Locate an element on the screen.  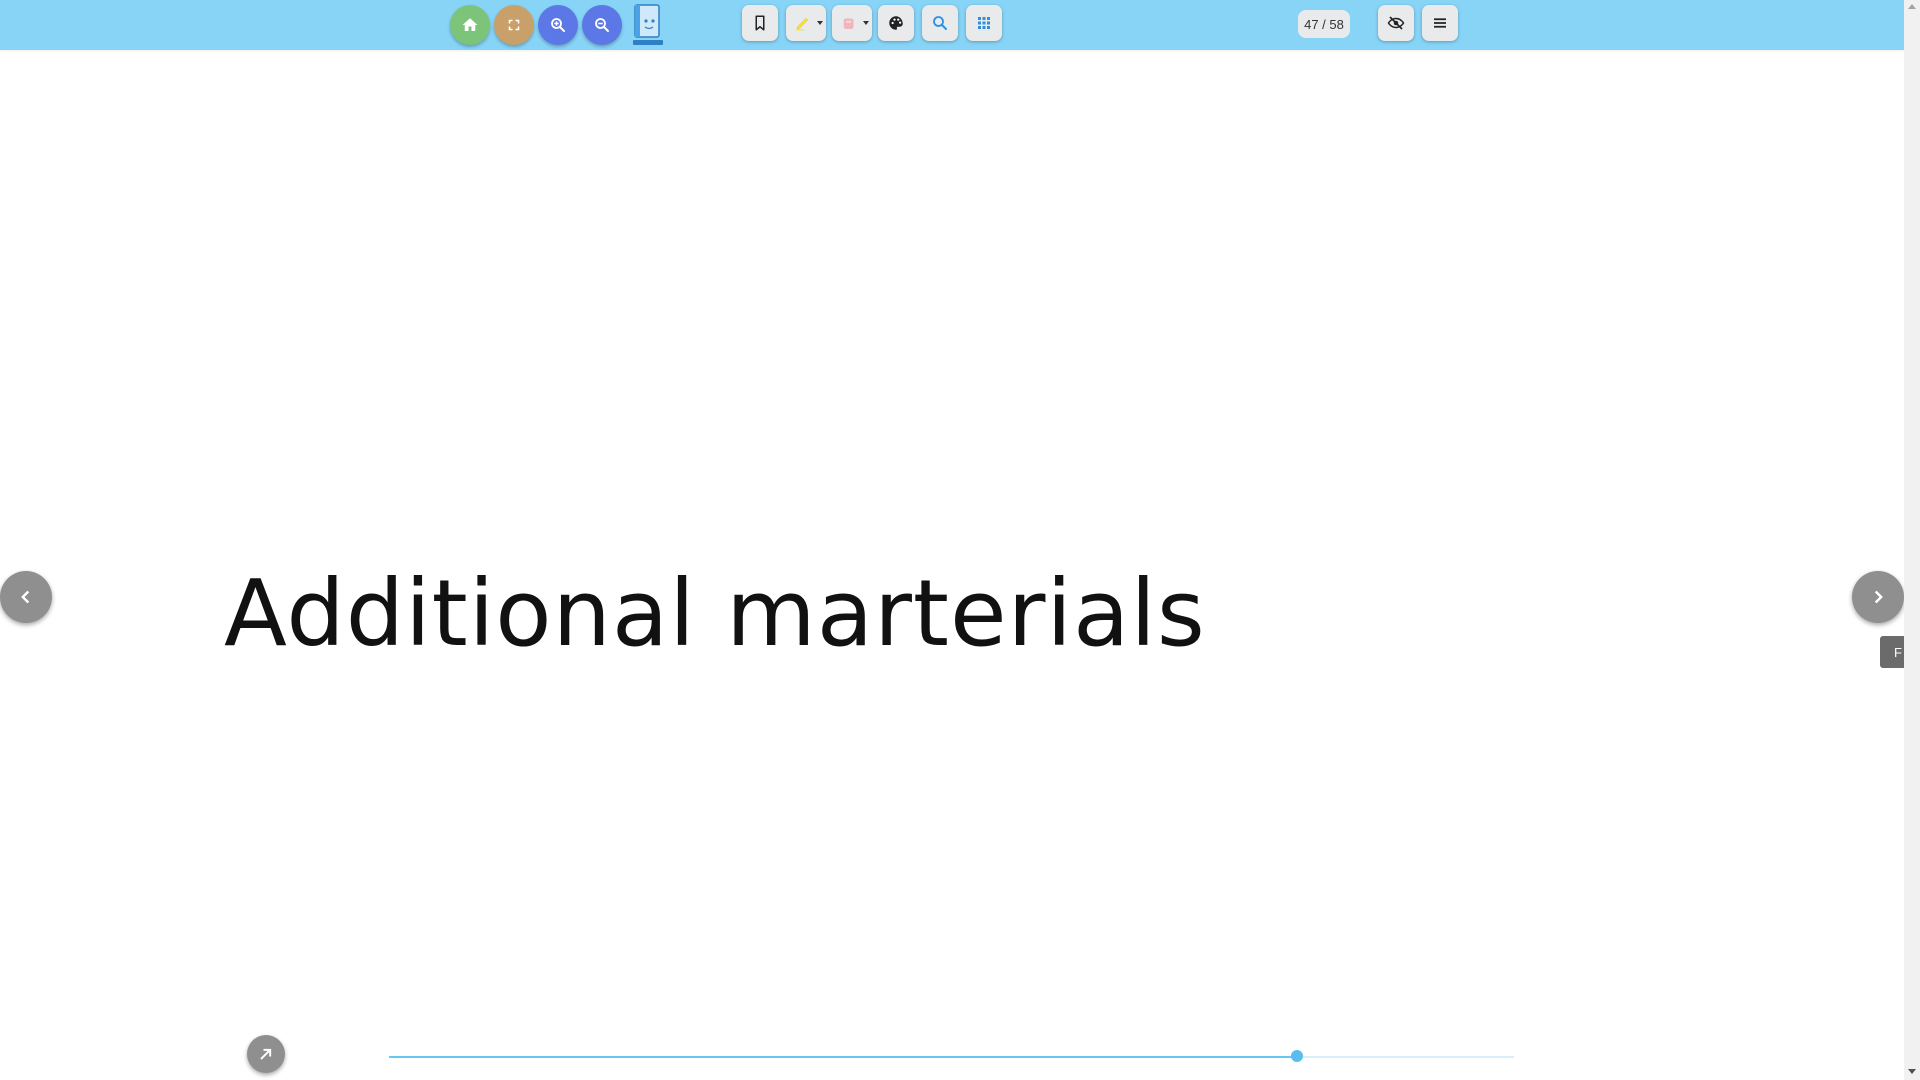
previous-page-button is located at coordinates (26, 597).